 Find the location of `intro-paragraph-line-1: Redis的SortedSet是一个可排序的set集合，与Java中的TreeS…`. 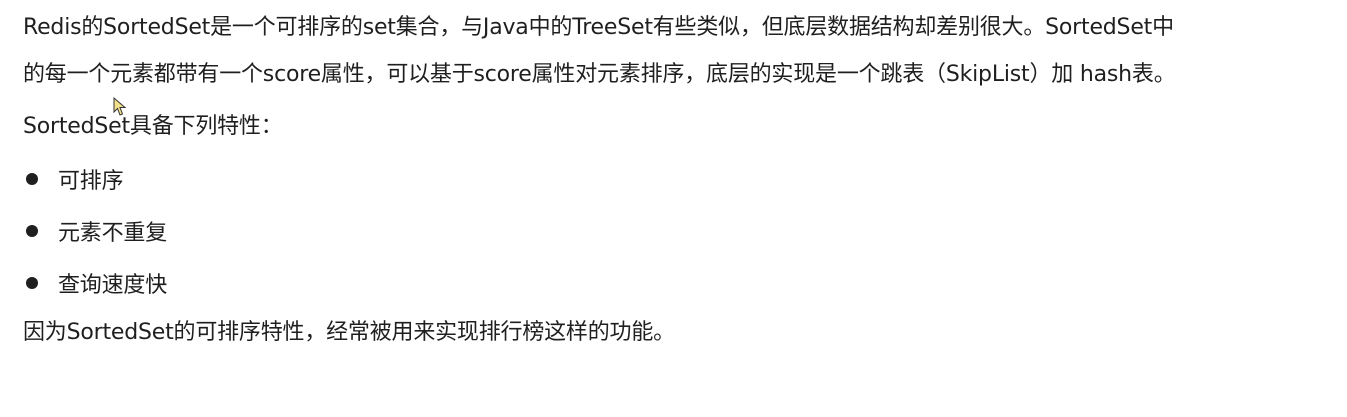

intro-paragraph-line-1: Redis的SortedSet是一个可排序的set集合，与Java中的TreeS… is located at coordinates (598, 27).